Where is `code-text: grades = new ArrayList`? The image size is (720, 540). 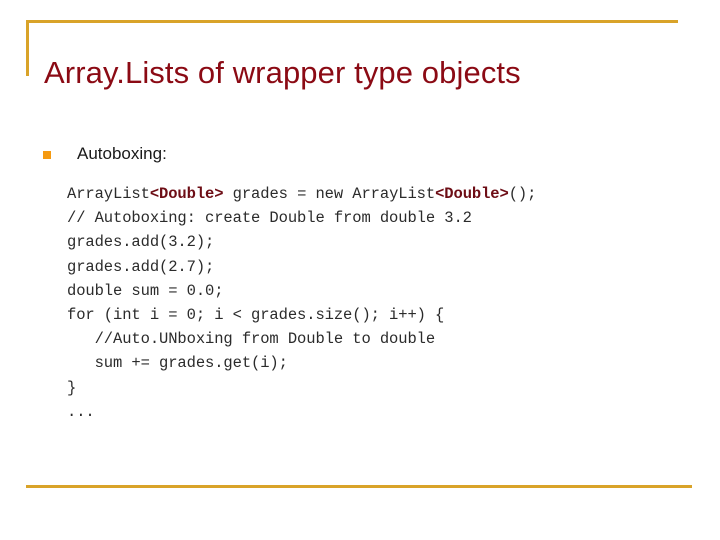 code-text: grades = new ArrayList is located at coordinates (329, 194).